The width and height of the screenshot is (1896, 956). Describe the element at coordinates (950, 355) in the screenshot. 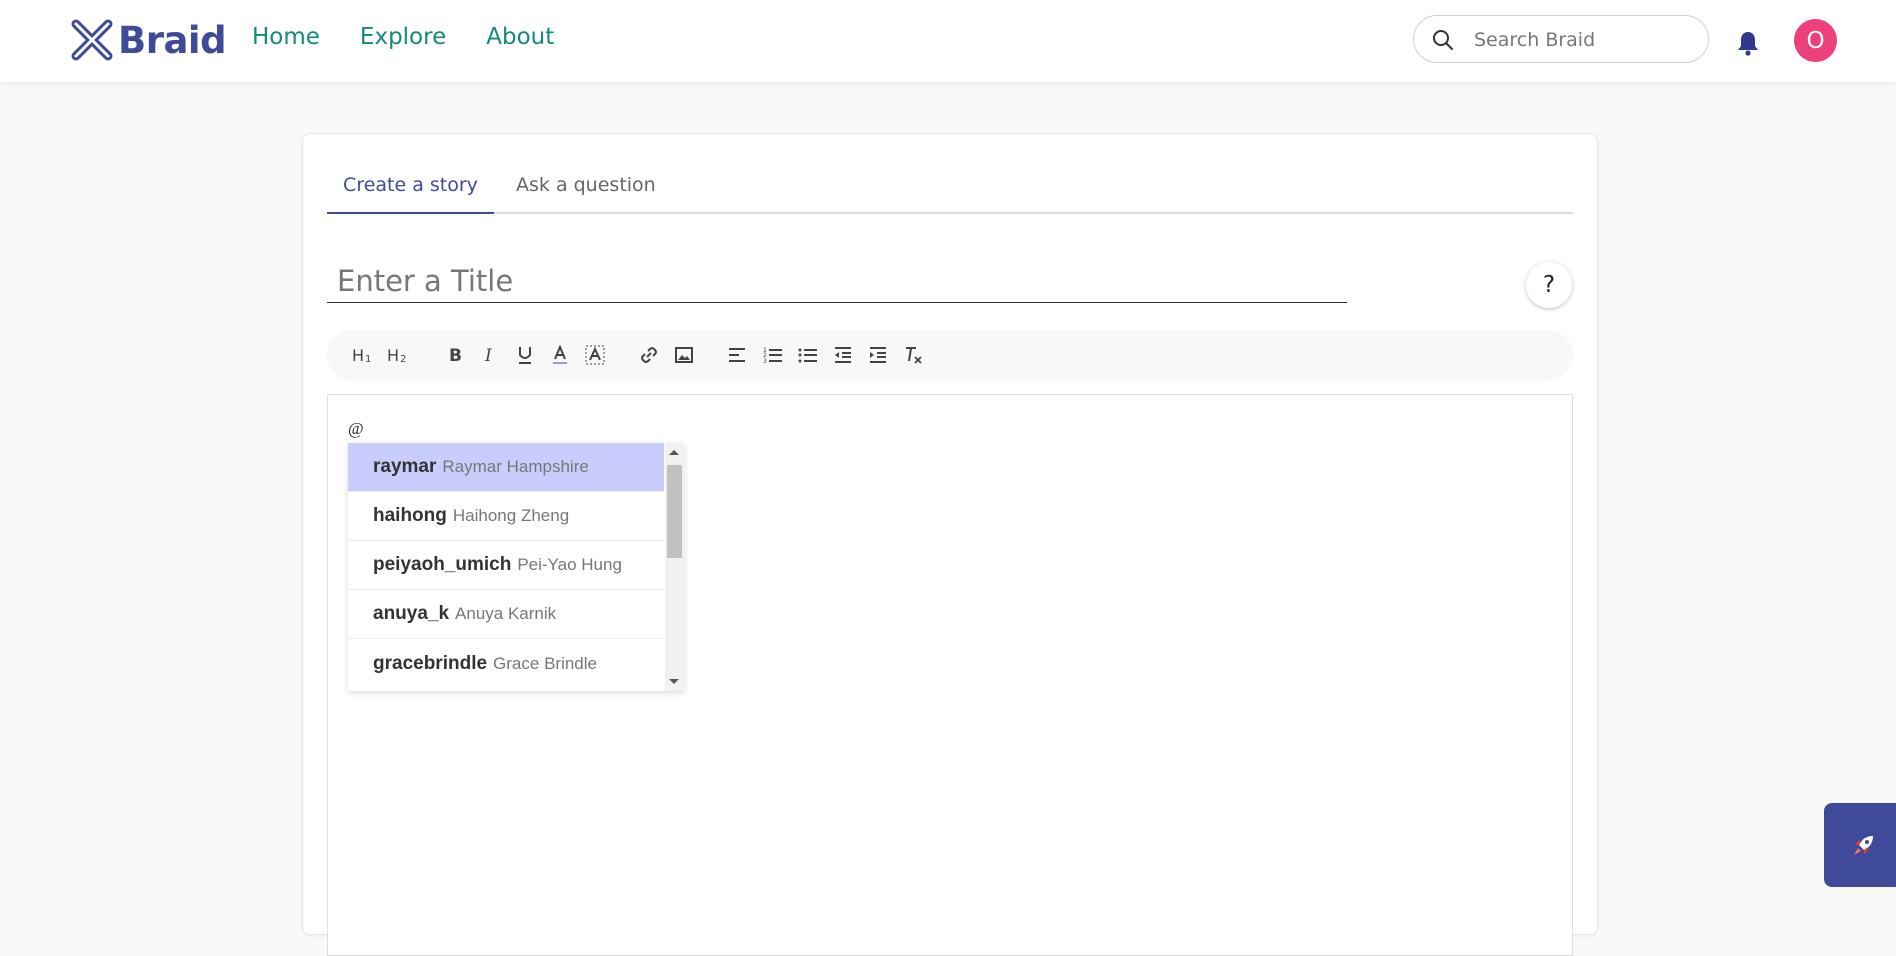

I see `editor-toolbar: H1 H2 B I 123` at that location.